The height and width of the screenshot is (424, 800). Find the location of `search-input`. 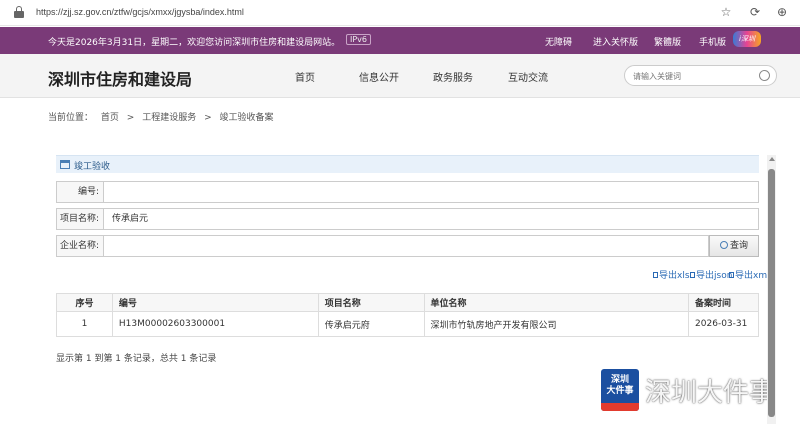

search-input is located at coordinates (693, 76).